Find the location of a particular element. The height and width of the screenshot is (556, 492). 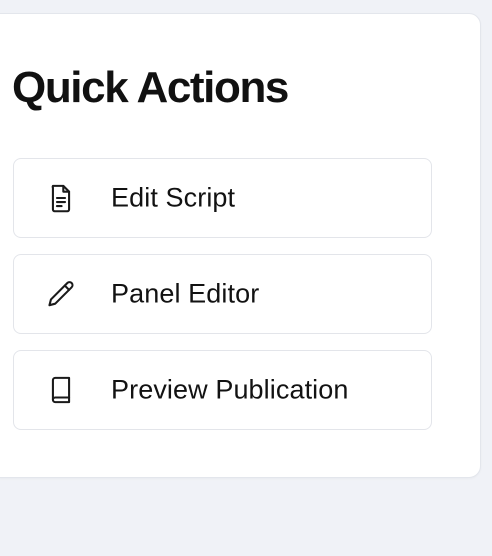

document-icon is located at coordinates (61, 198).